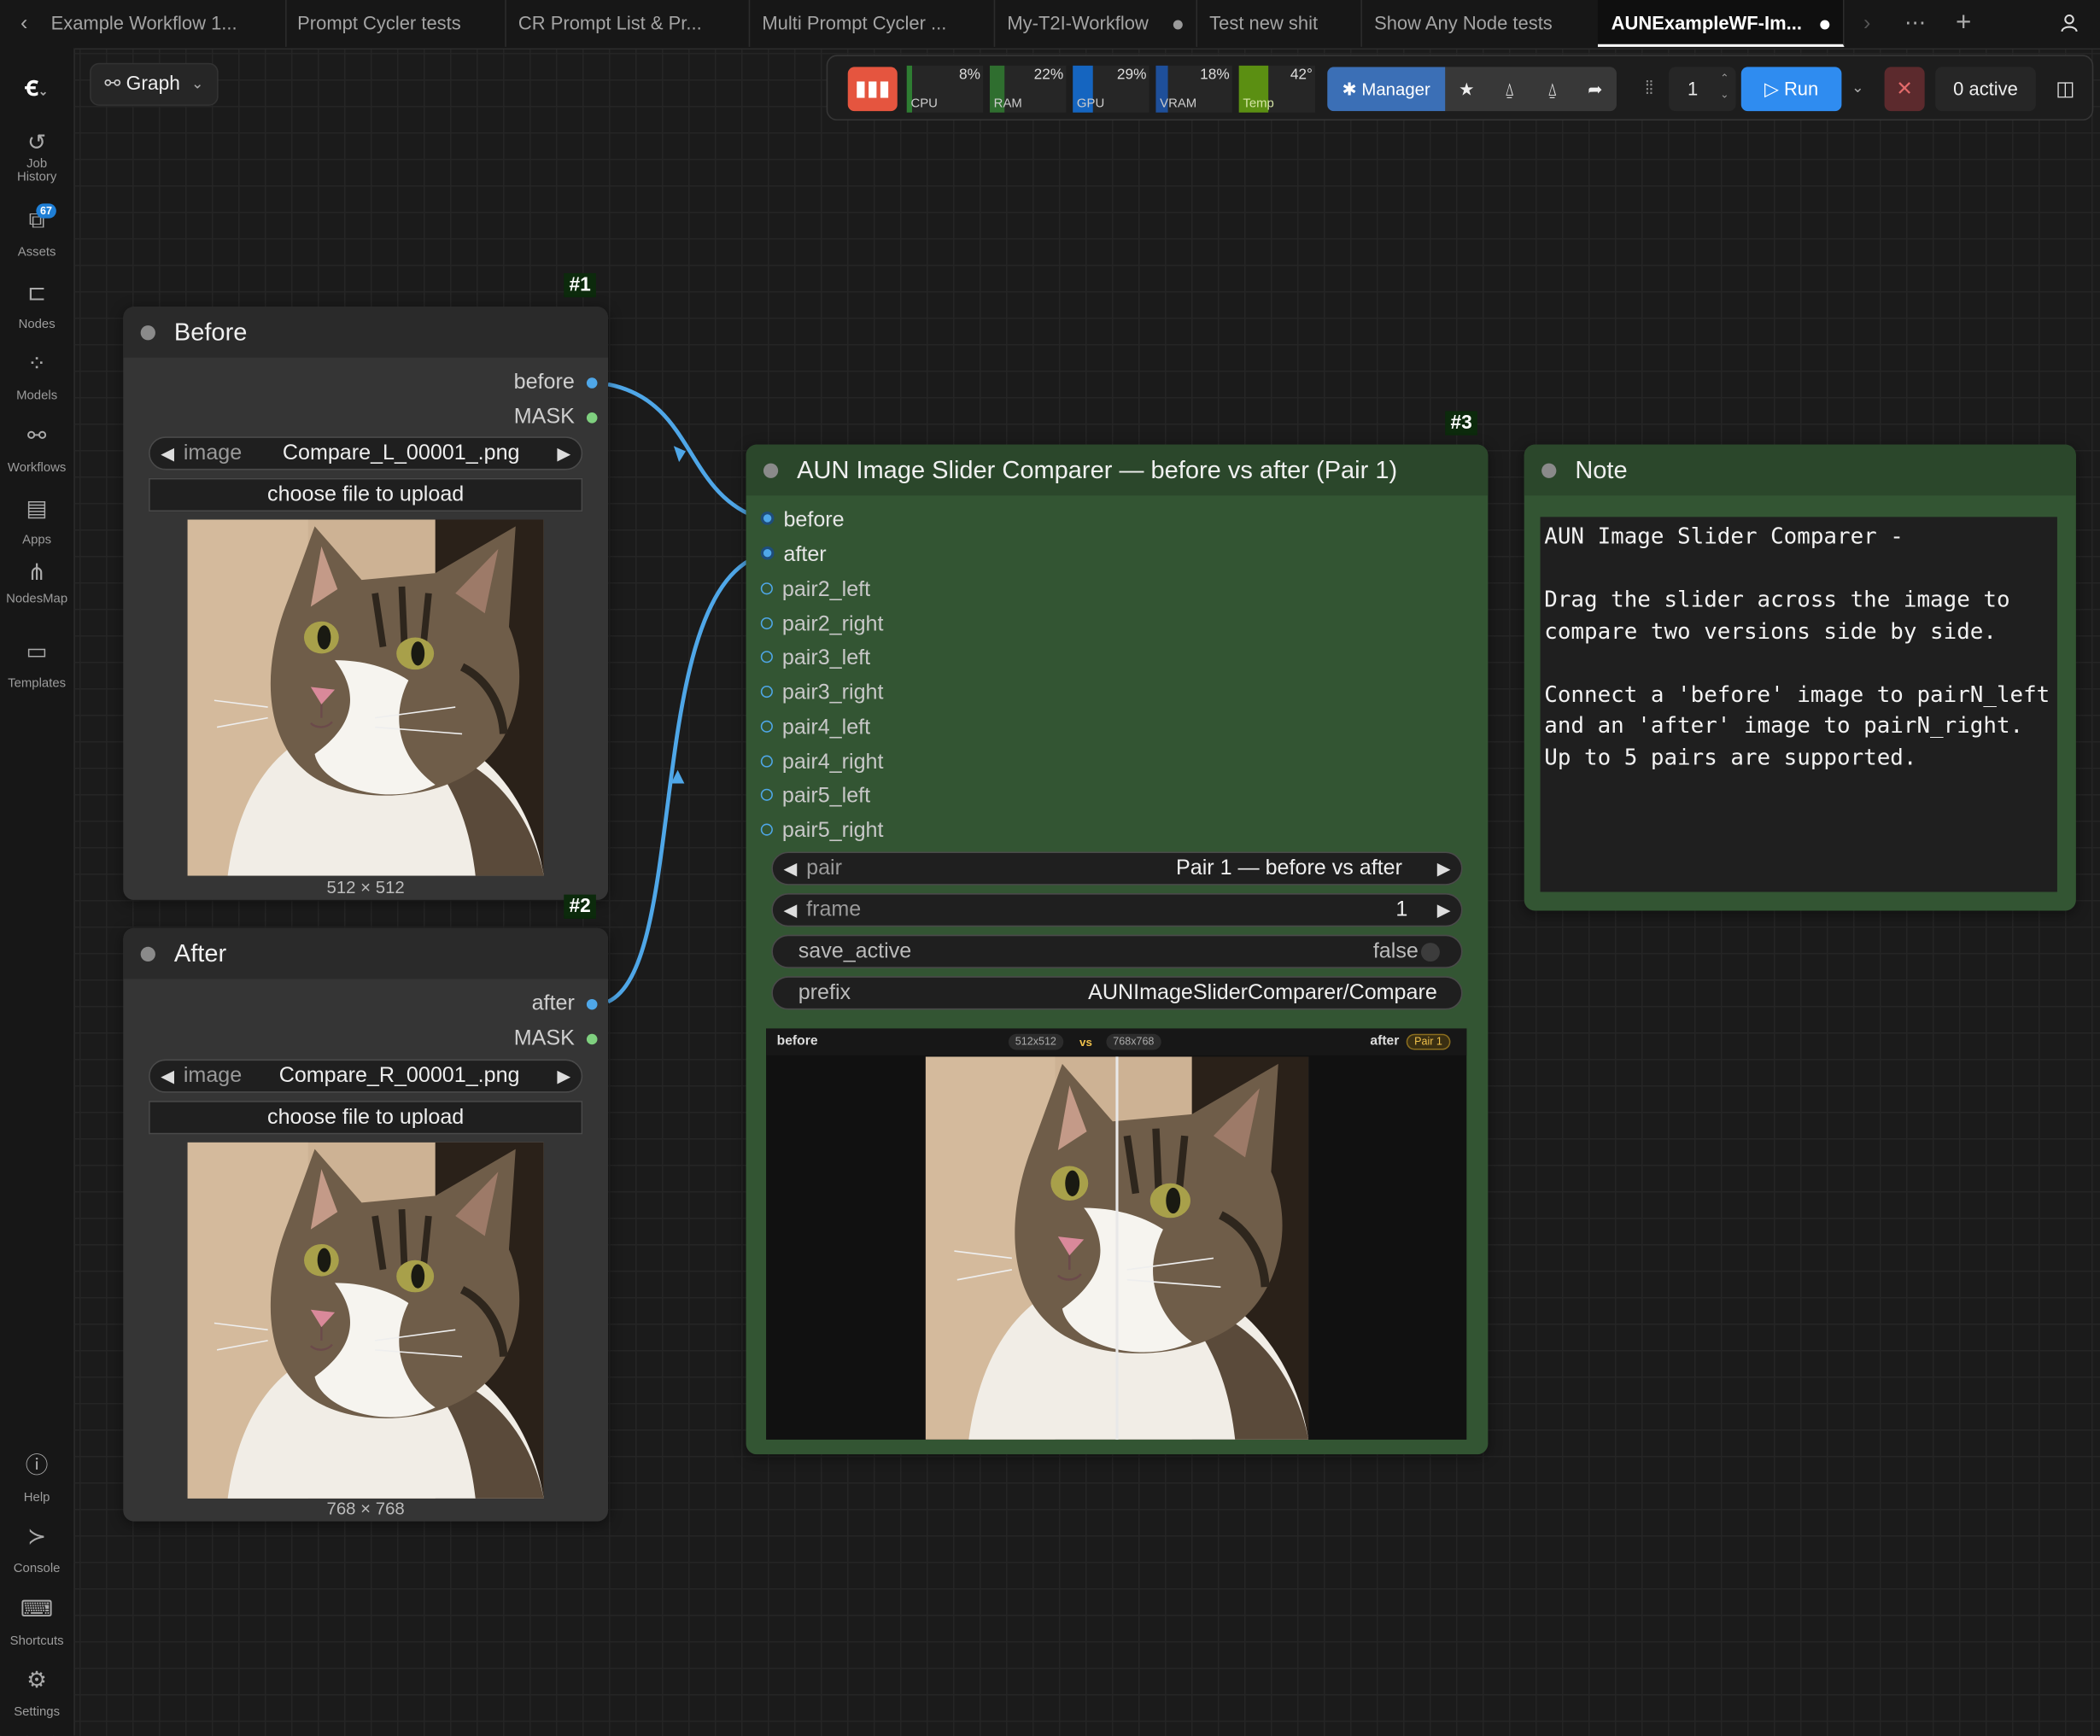 Image resolution: width=2100 pixels, height=1736 pixels. Describe the element at coordinates (821, 626) in the screenshot. I see `input-slot-pair2-right: pair2_right` at that location.